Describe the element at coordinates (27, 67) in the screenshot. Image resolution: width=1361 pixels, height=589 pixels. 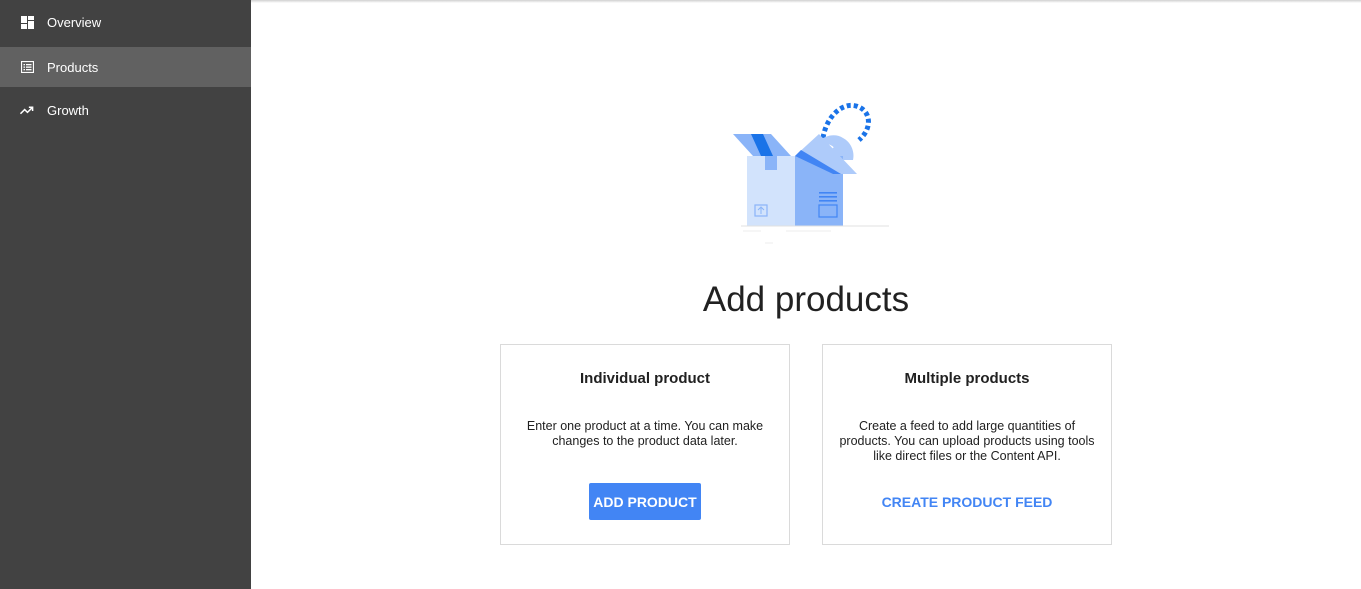
I see `list-icon` at that location.